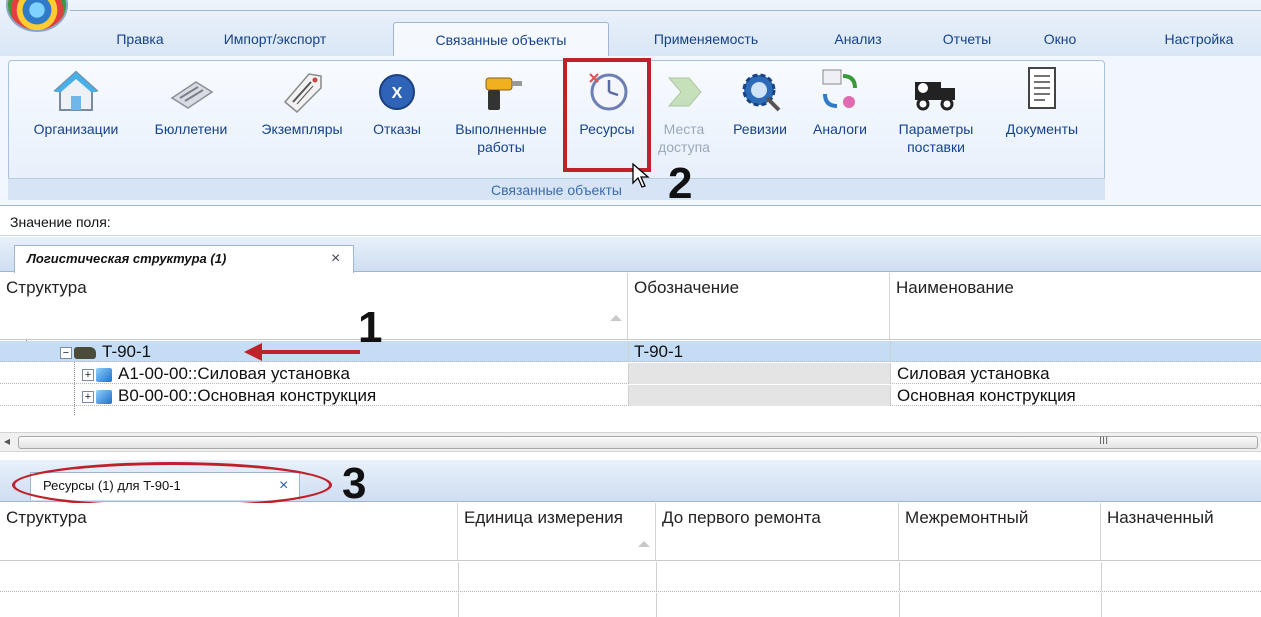 The width and height of the screenshot is (1261, 617). I want to click on row-structure-cell: − T-90-1, so click(105, 351).